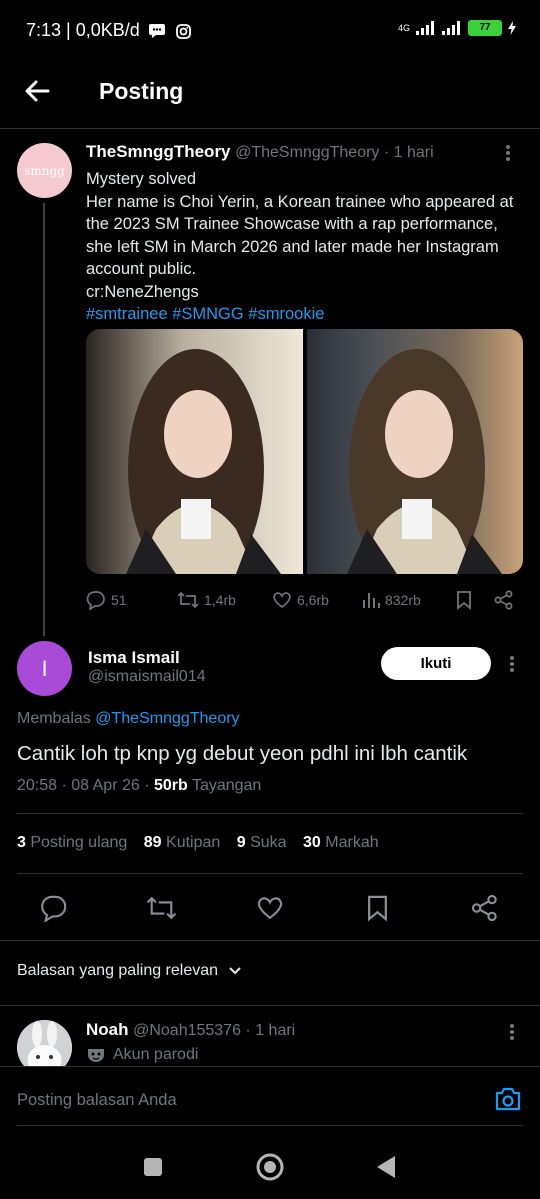 This screenshot has width=540, height=1199. I want to click on status-indicators: 4G 77, so click(457, 28).